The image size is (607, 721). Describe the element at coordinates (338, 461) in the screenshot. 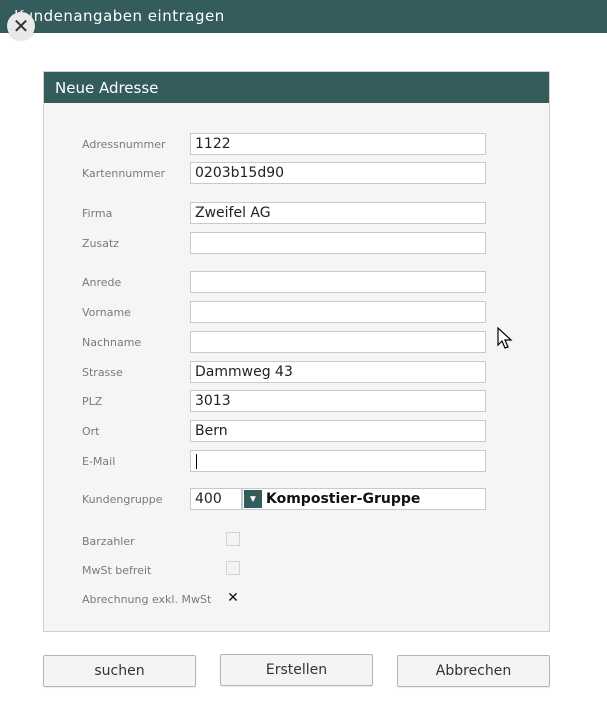

I see `email-field` at that location.